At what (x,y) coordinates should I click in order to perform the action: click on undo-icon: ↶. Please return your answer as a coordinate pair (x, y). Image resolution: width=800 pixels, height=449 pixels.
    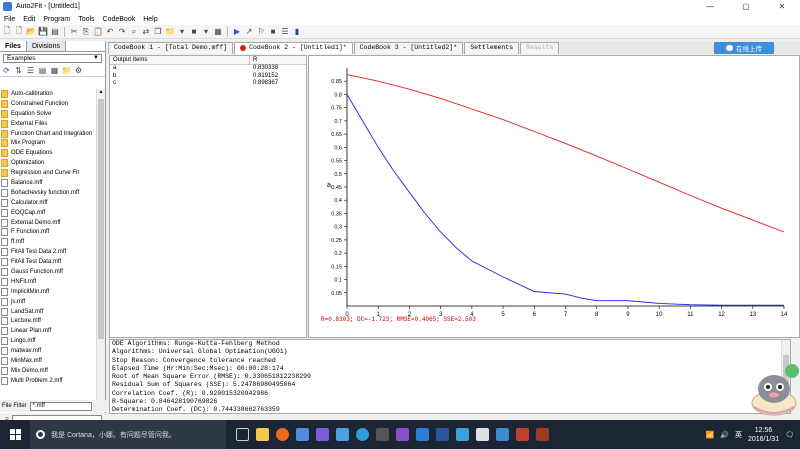
    Looking at the image, I should click on (110, 32).